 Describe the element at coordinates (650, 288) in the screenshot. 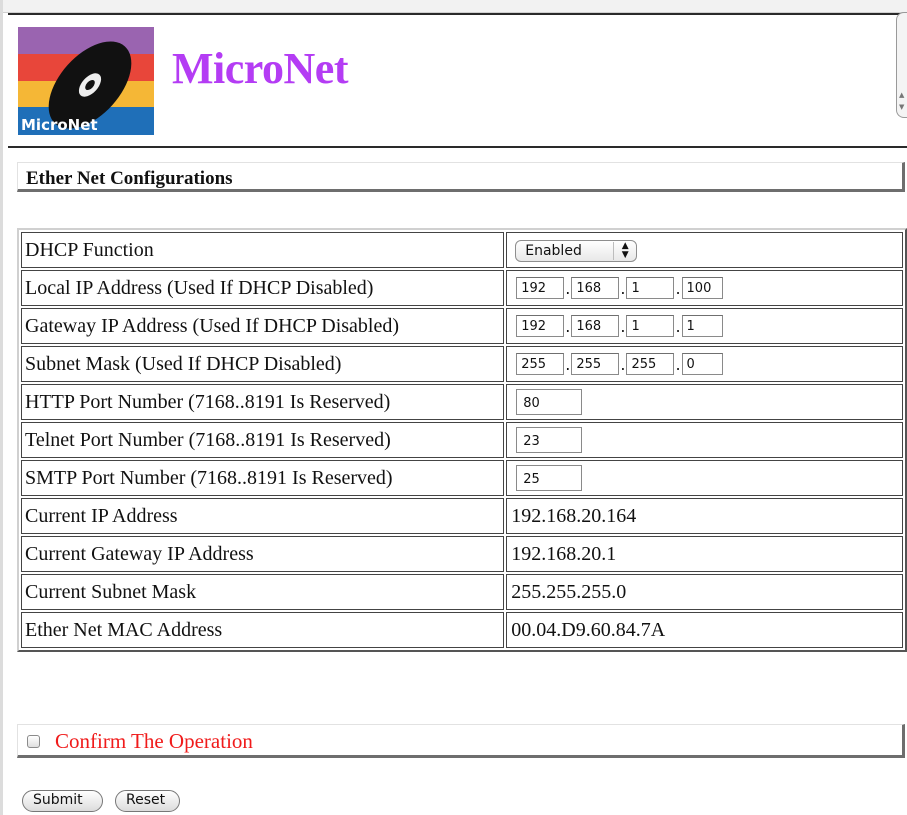

I see `local-ip-octet-3: 1` at that location.